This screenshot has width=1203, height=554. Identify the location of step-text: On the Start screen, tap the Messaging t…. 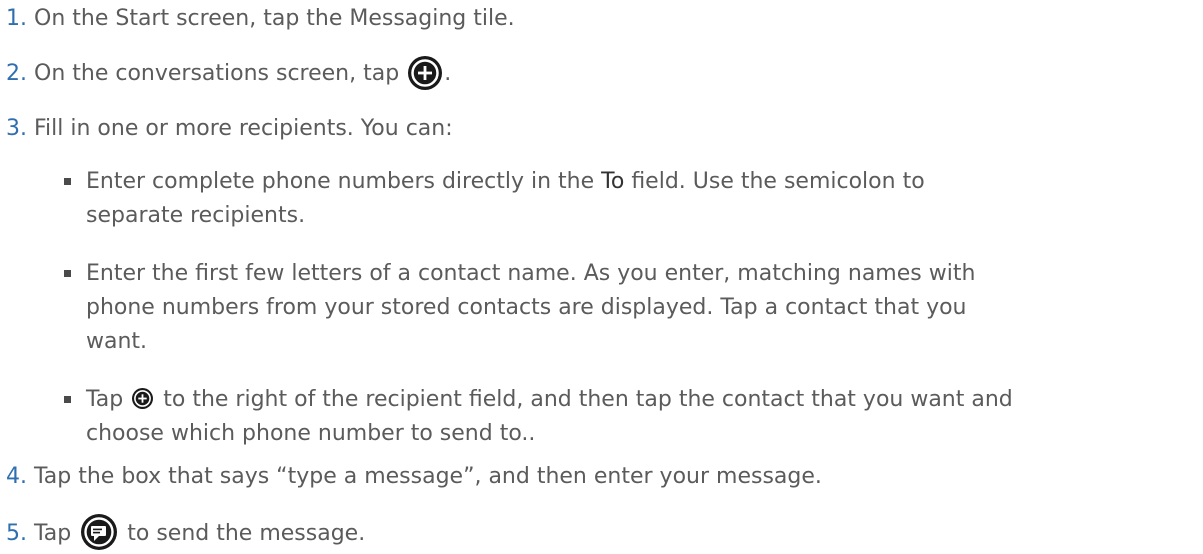
(274, 18).